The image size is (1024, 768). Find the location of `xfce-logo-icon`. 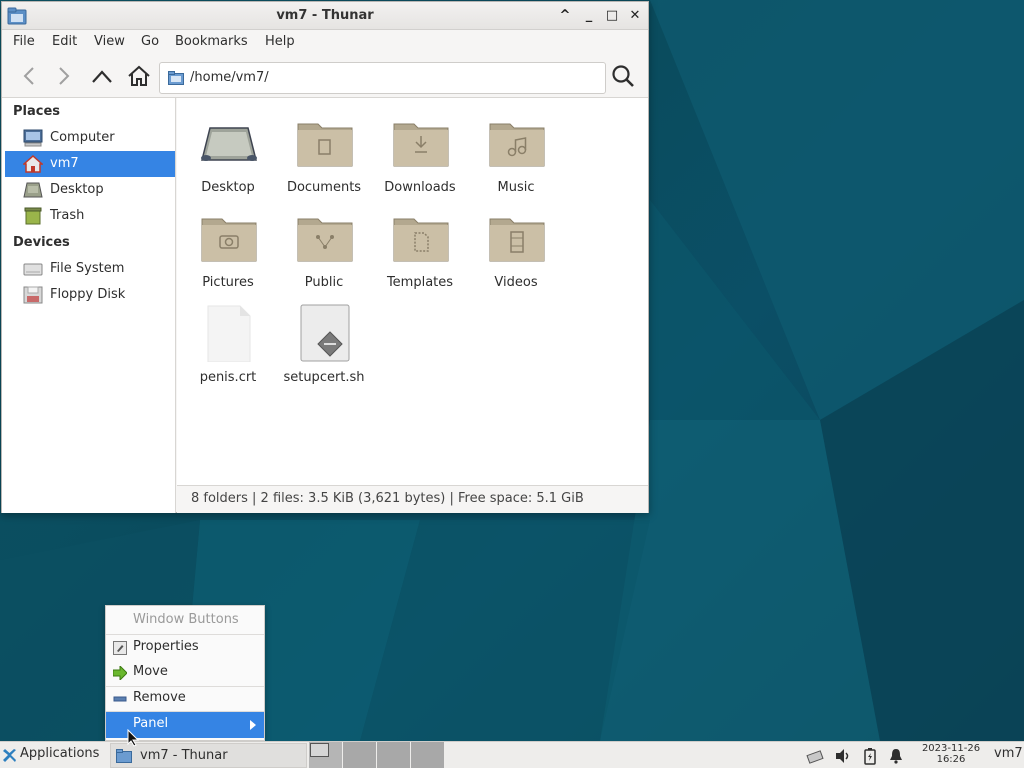

xfce-logo-icon is located at coordinates (9, 755).